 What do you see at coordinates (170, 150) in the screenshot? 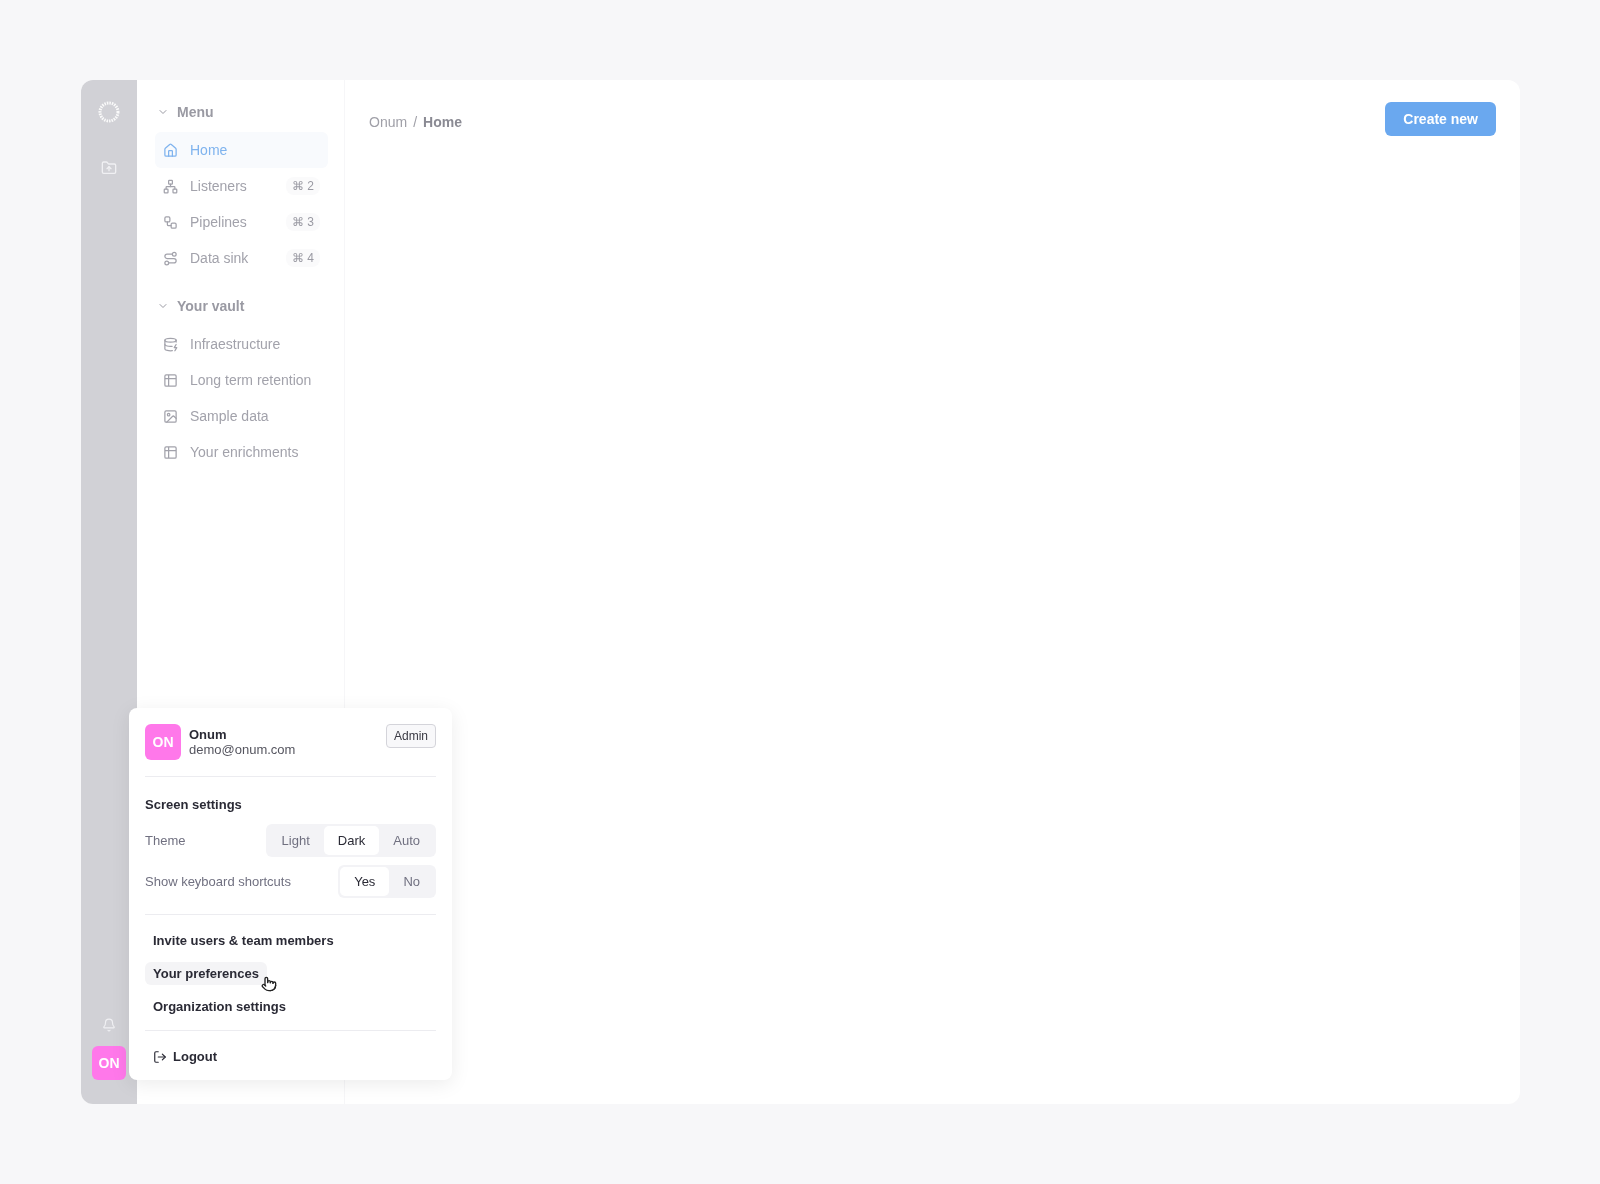
I see `home-icon` at bounding box center [170, 150].